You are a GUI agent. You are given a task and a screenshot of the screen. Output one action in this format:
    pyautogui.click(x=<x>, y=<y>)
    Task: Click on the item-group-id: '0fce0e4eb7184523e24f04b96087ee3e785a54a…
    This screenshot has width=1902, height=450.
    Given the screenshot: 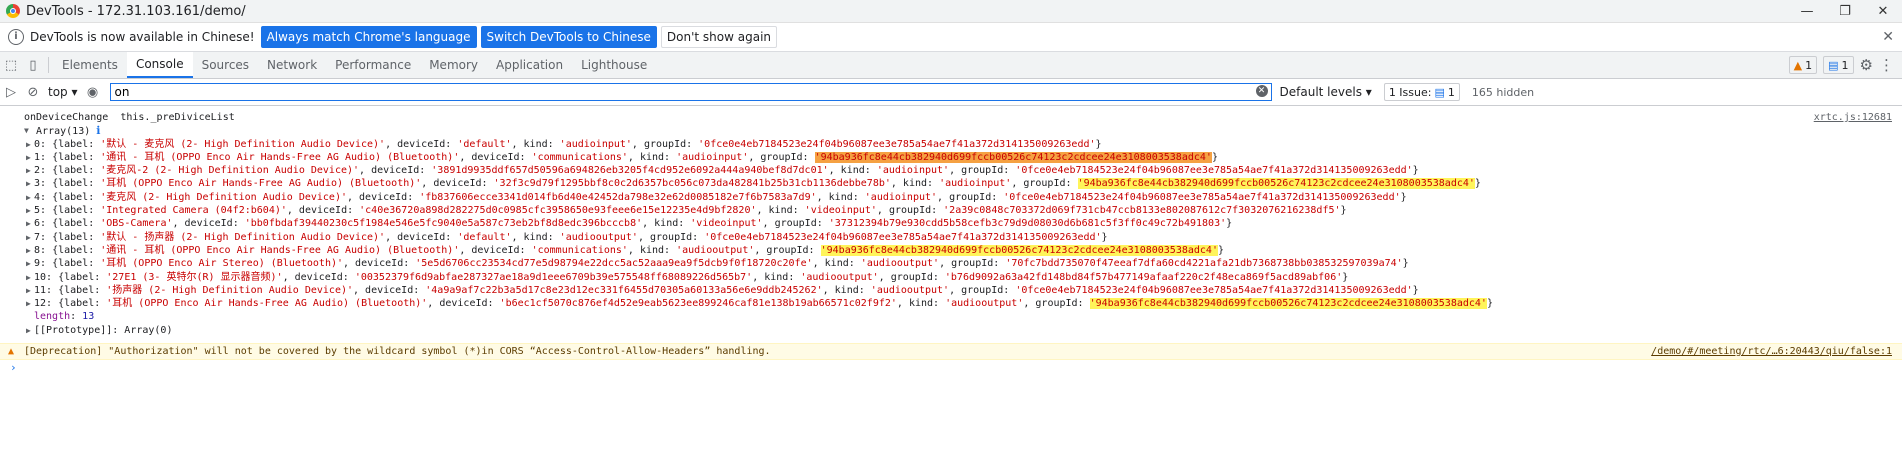 What is the action you would take?
    pyautogui.click(x=1202, y=197)
    